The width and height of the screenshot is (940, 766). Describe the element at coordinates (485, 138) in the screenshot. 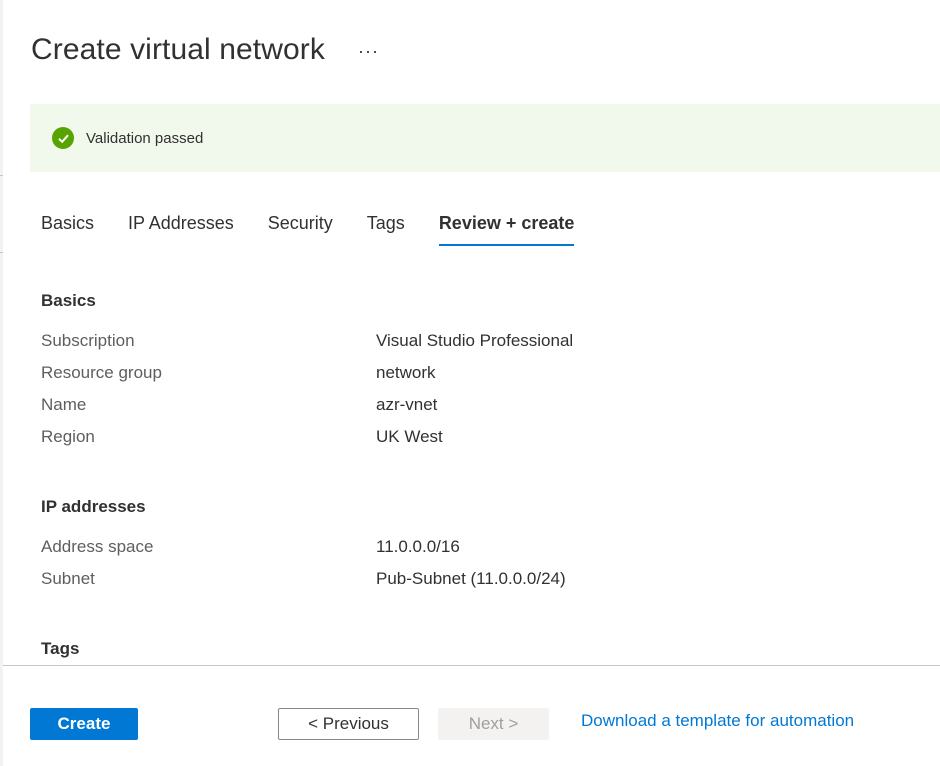

I see `validation-banner: Validation passed` at that location.